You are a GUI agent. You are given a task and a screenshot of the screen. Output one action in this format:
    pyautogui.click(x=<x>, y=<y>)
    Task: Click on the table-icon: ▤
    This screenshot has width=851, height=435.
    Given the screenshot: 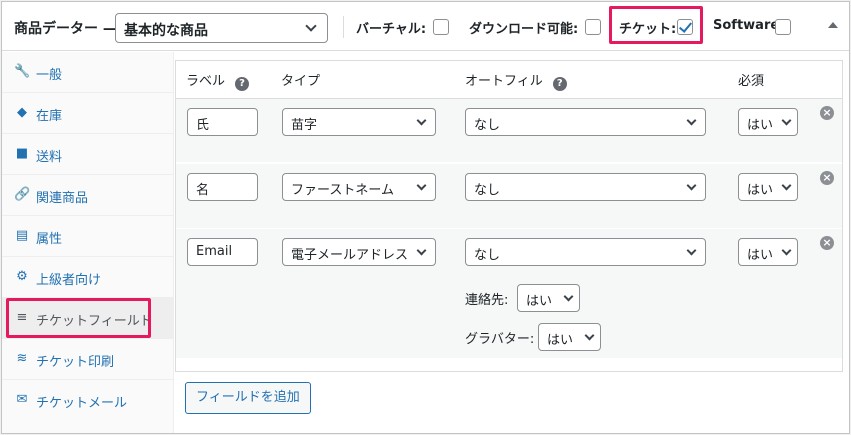 What is the action you would take?
    pyautogui.click(x=22, y=235)
    